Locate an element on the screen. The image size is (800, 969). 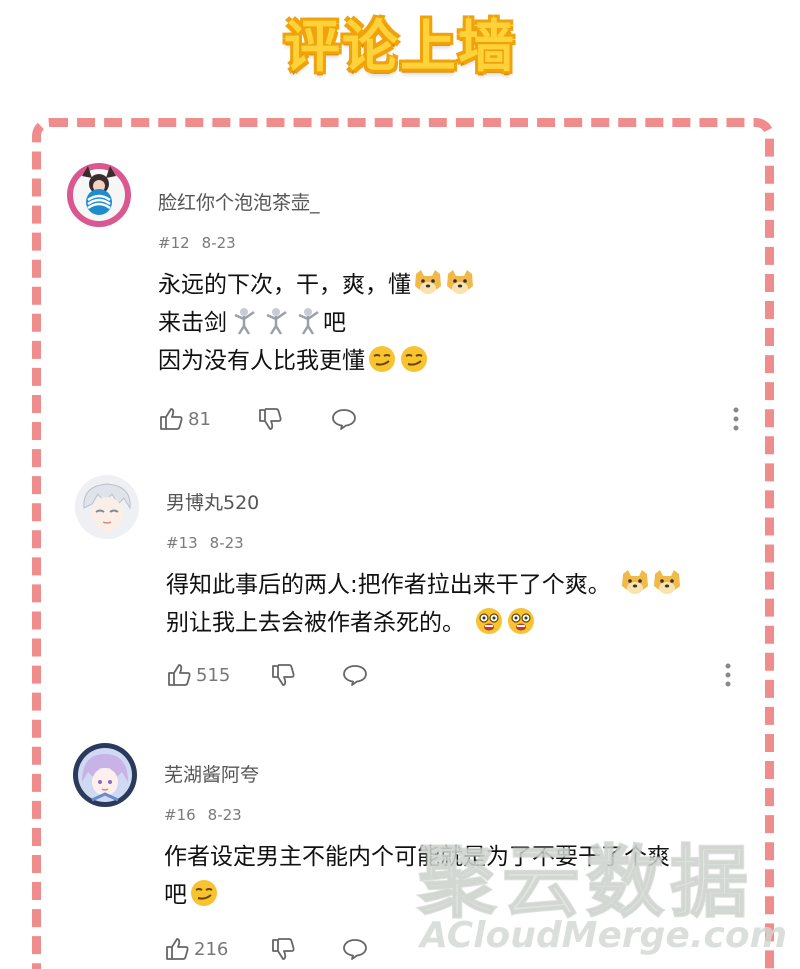
floor-number: #16 is located at coordinates (180, 815).